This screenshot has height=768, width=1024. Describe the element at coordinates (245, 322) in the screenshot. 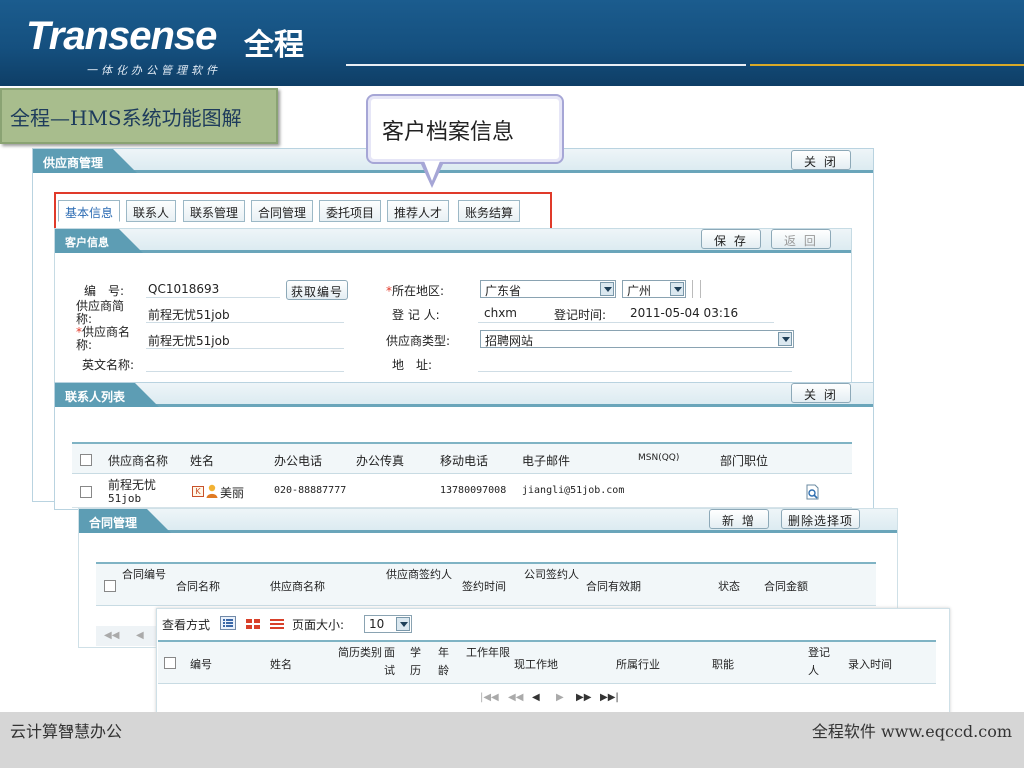

I see `short-name-field` at that location.